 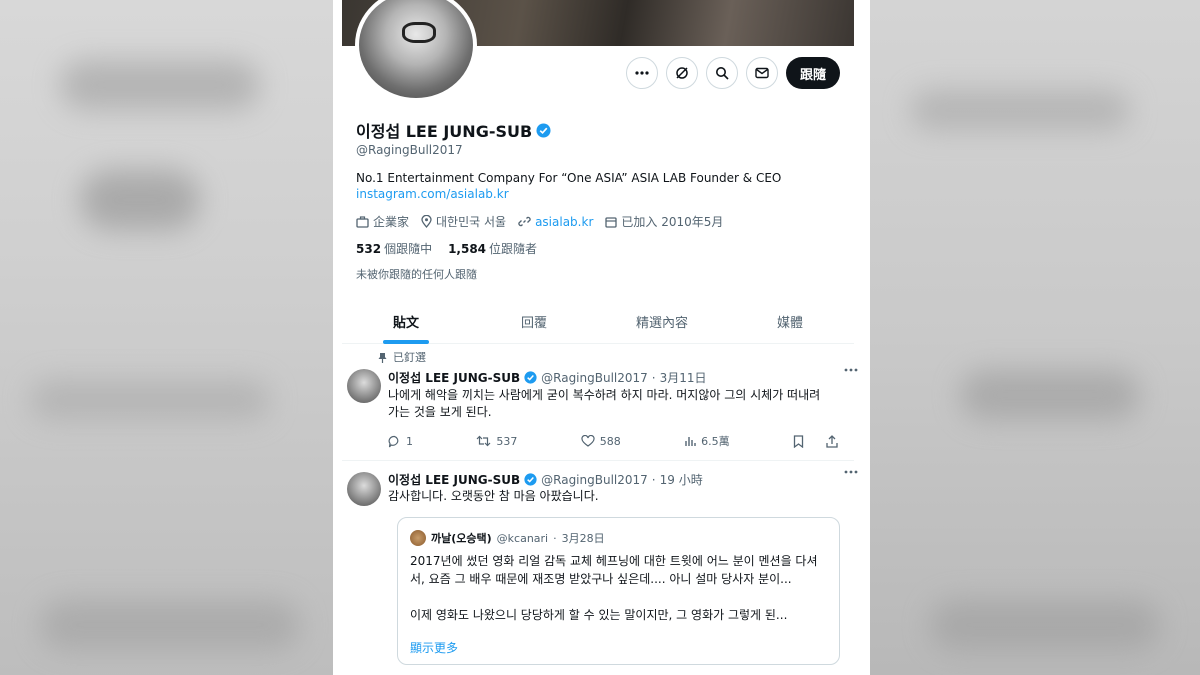 What do you see at coordinates (409, 150) in the screenshot?
I see `profile-handle: @RagingBull2017` at bounding box center [409, 150].